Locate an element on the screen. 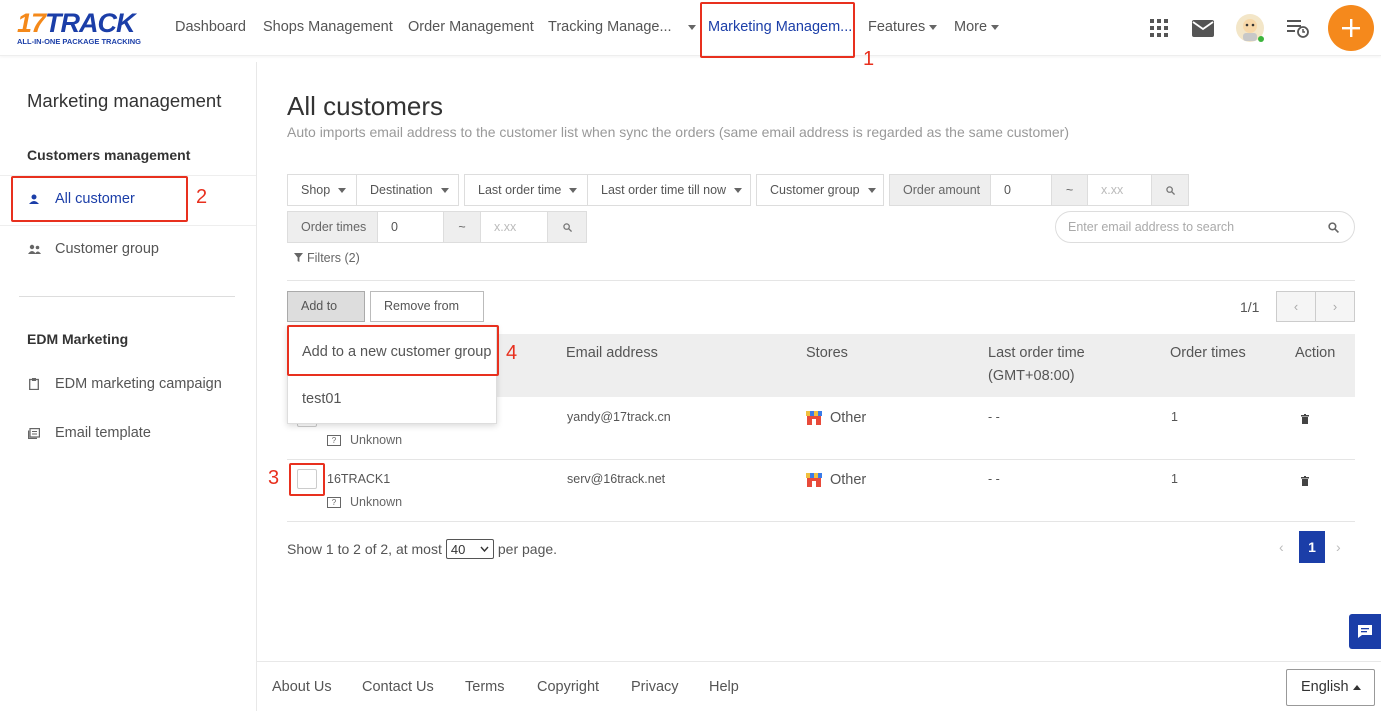  row-store: Other is located at coordinates (836, 480).